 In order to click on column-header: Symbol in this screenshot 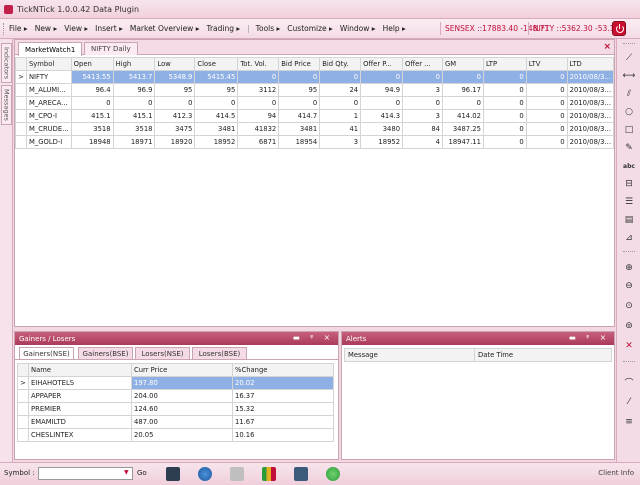, I will do `click(48, 64)`.